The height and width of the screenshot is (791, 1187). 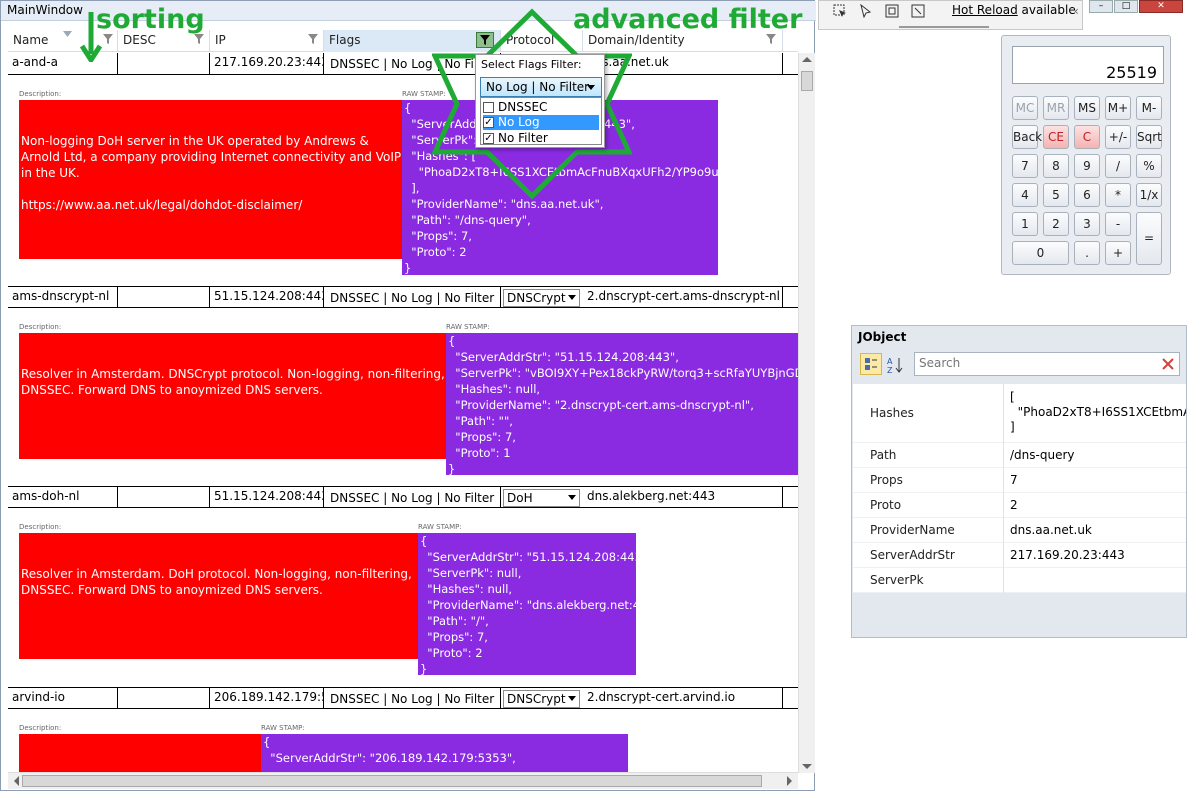 What do you see at coordinates (1149, 166) in the screenshot?
I see `calc-button-percent: %` at bounding box center [1149, 166].